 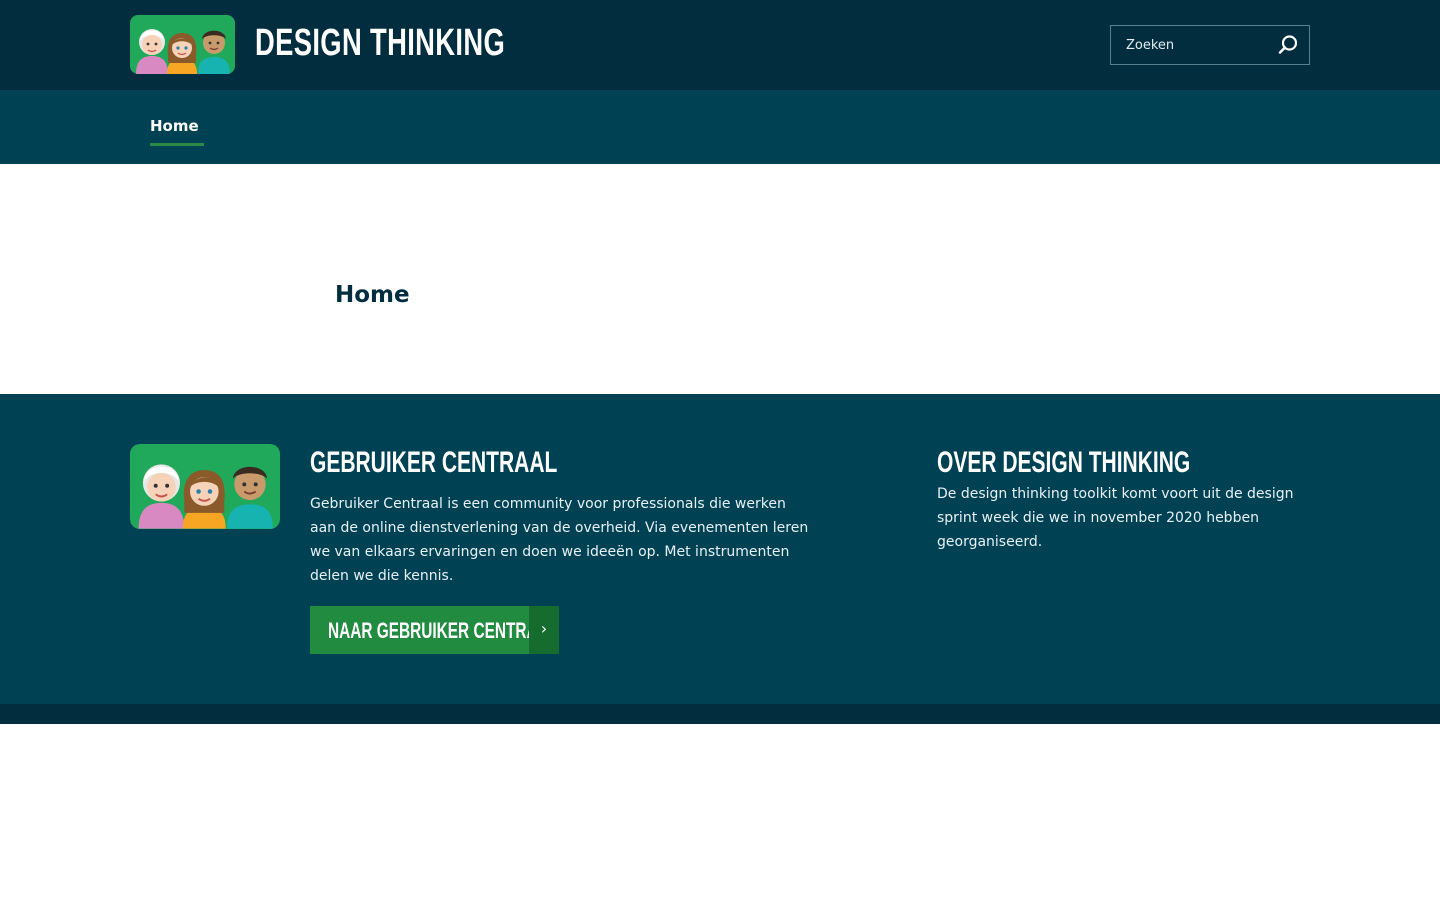 What do you see at coordinates (544, 630) in the screenshot?
I see `chevron-right-icon: ›` at bounding box center [544, 630].